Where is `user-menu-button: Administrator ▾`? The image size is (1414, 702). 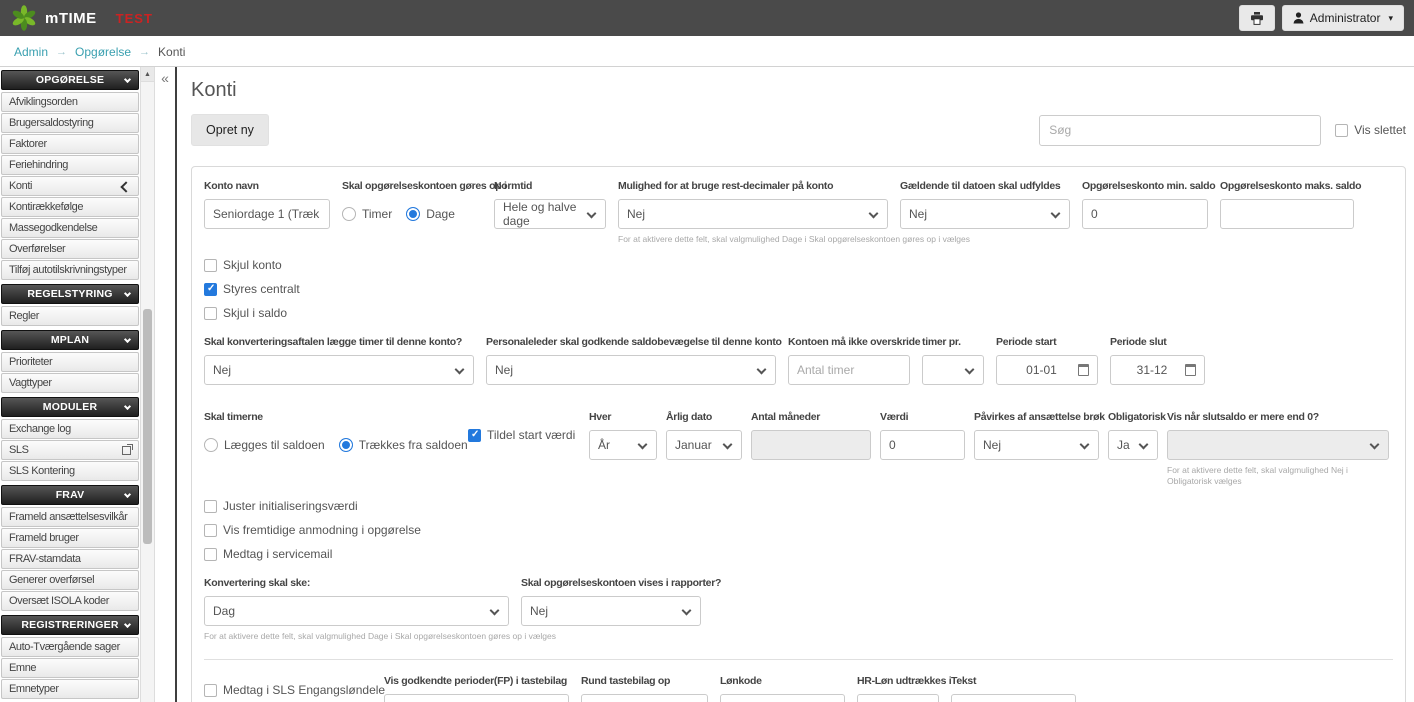
user-menu-button: Administrator ▾ is located at coordinates (1342, 18).